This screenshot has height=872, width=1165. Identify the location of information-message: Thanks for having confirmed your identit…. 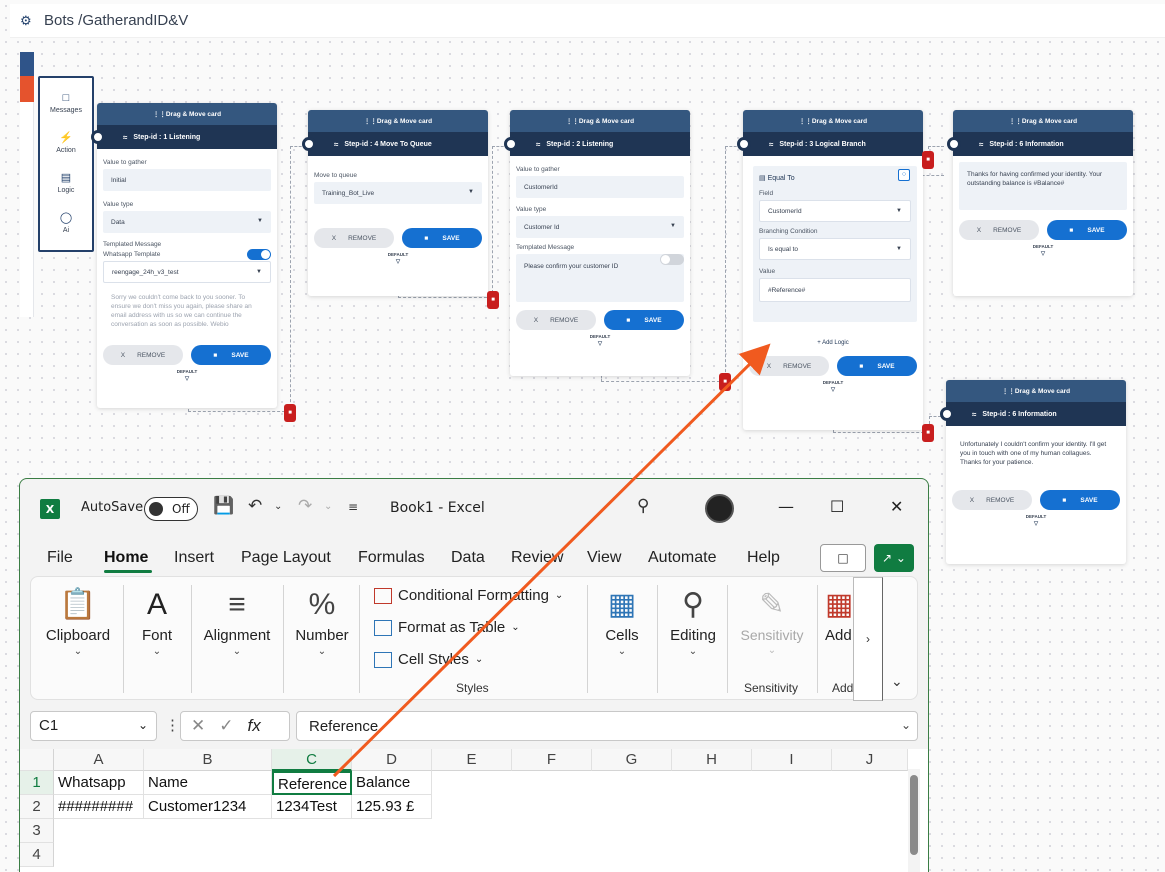
(1043, 186).